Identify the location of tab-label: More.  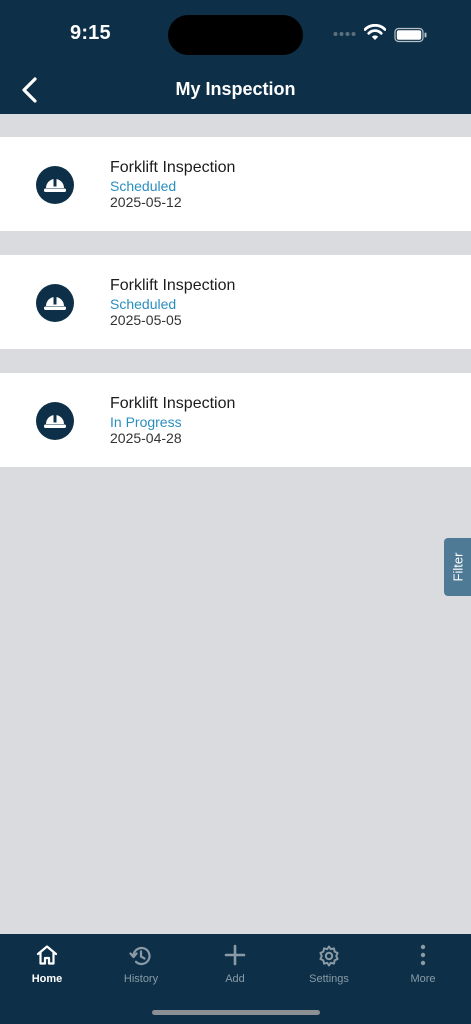
(423, 979).